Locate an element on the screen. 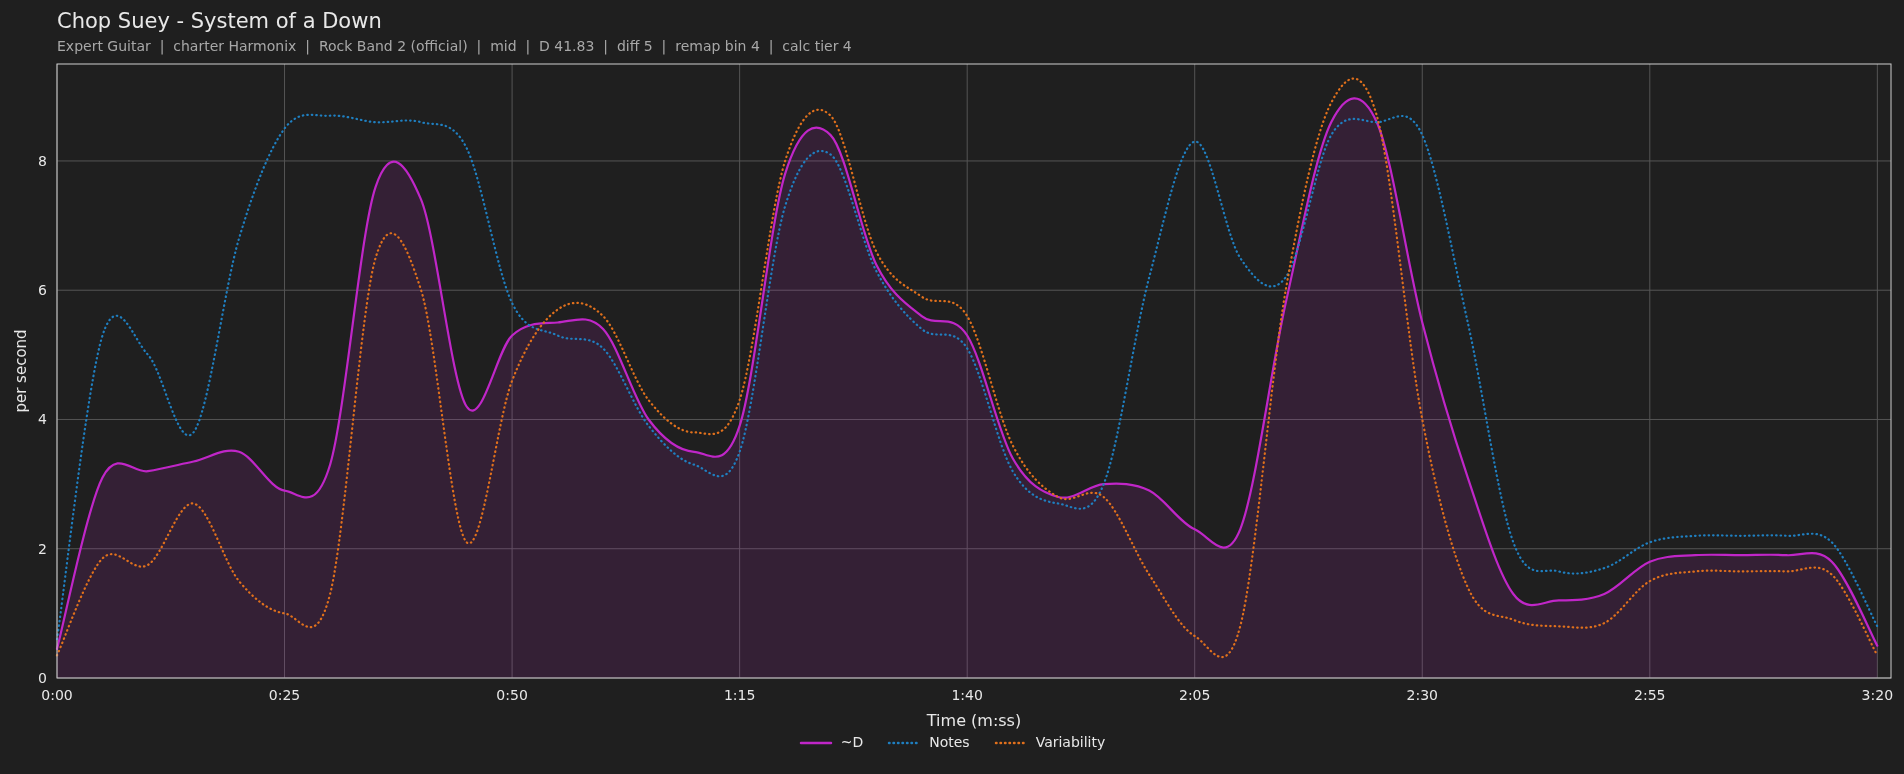 This screenshot has width=1904, height=774. x-tick-label: 0:50 is located at coordinates (512, 695).